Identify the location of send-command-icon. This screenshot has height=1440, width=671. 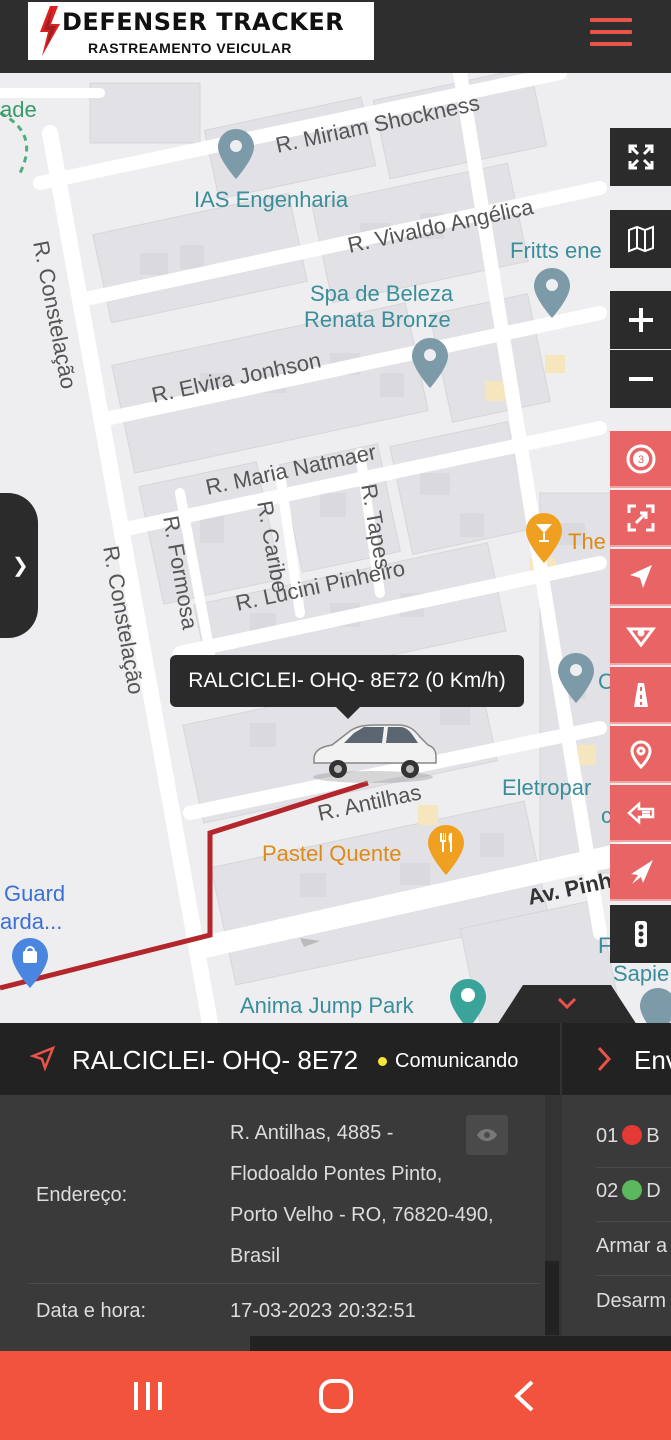
(641, 871).